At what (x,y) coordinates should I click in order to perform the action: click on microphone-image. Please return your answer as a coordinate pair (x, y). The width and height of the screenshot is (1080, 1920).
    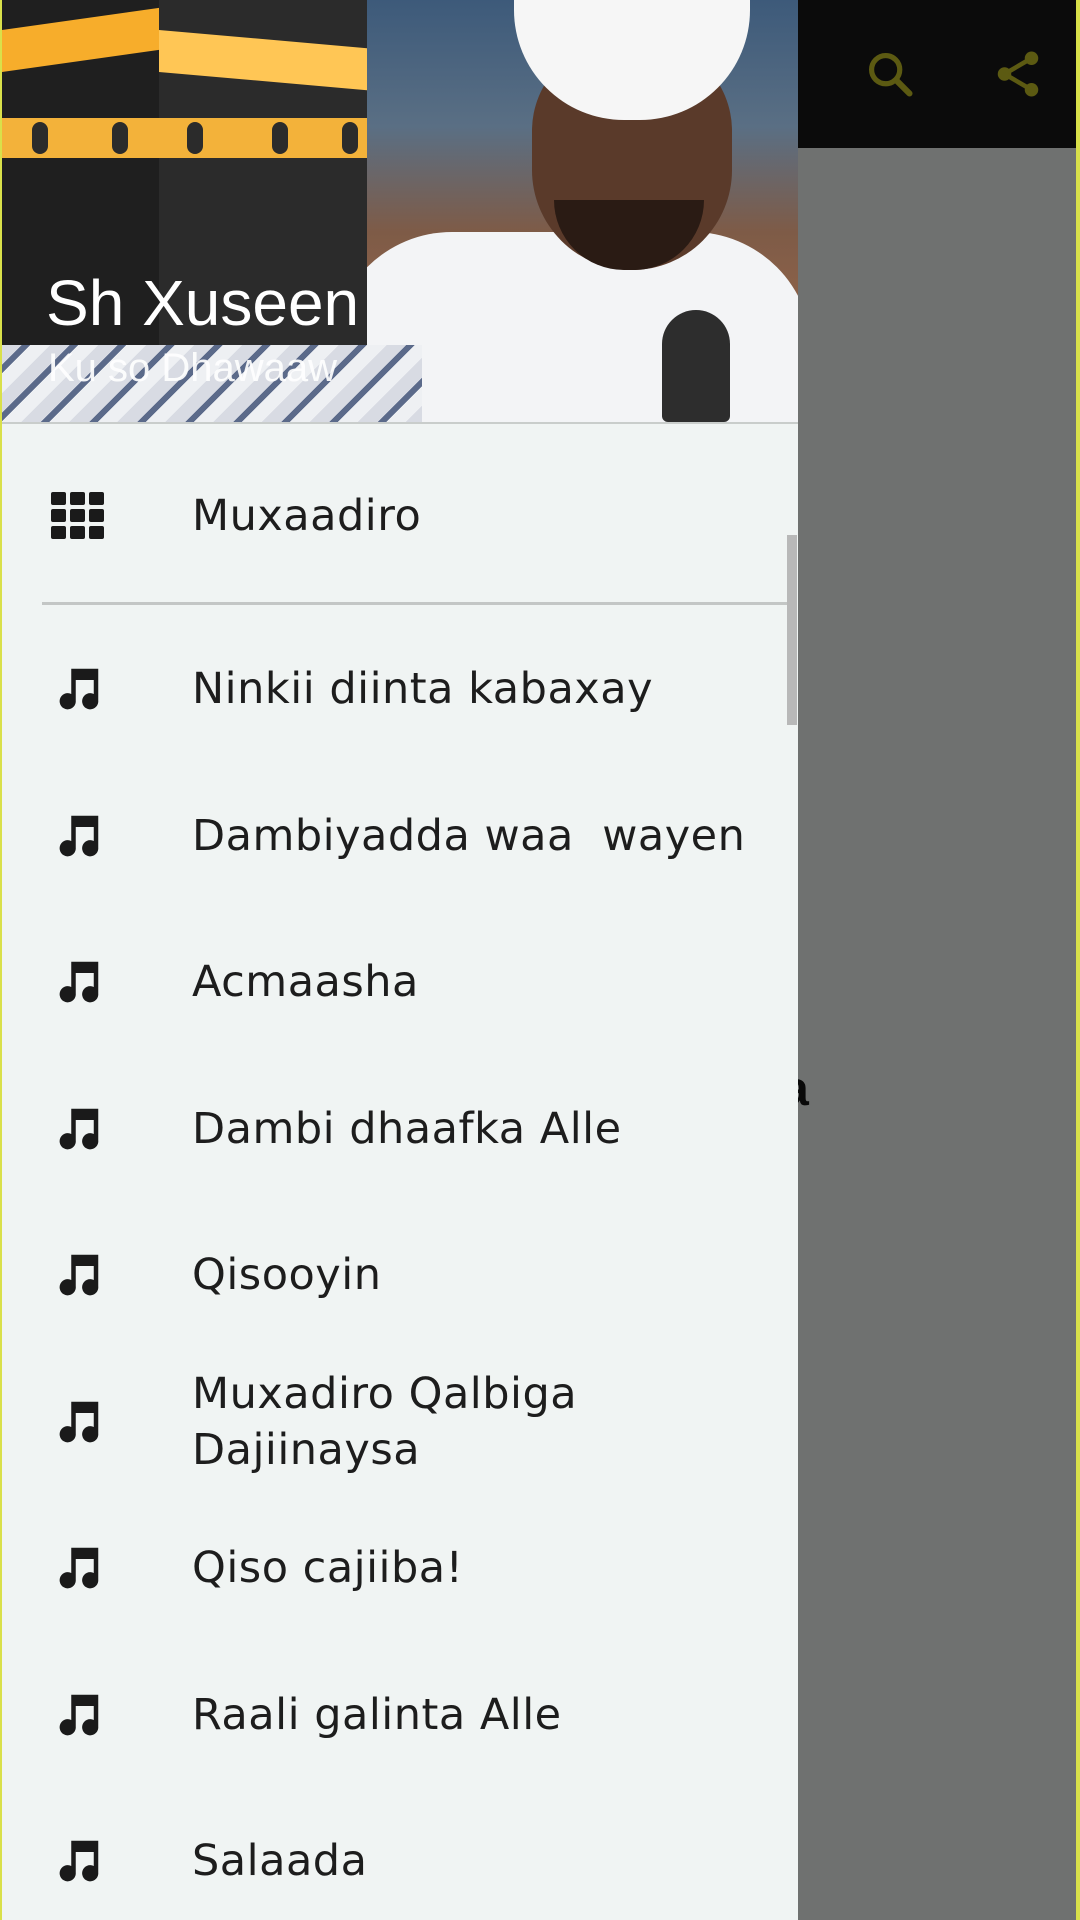
    Looking at the image, I should click on (696, 366).